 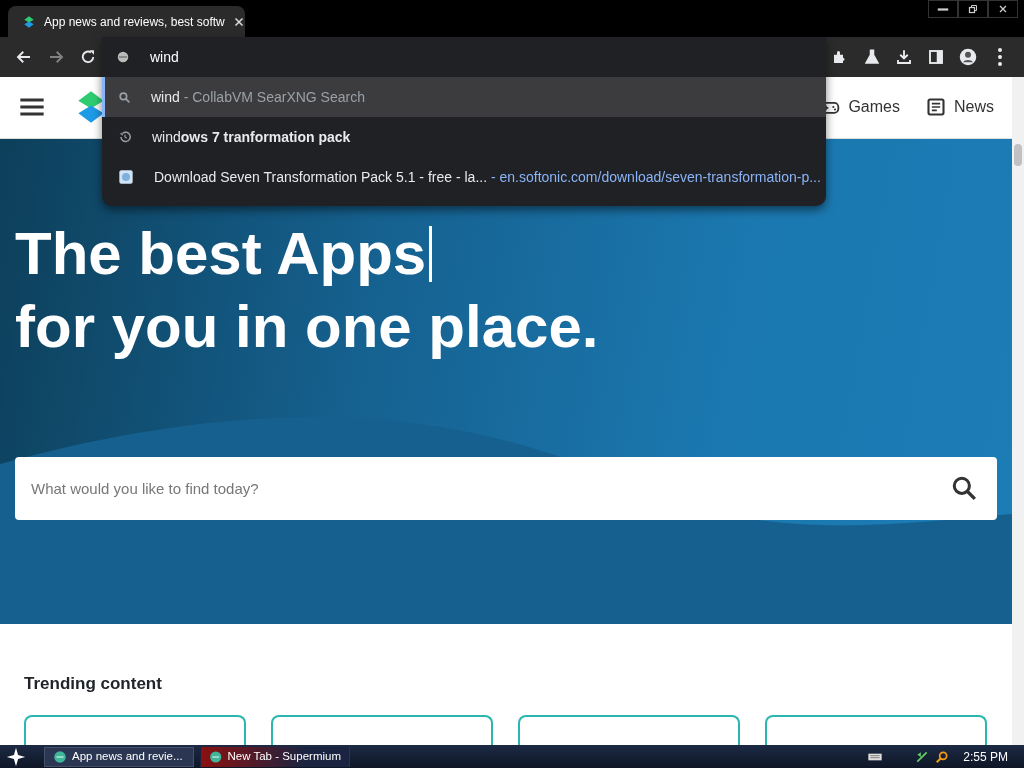 What do you see at coordinates (1000, 57) in the screenshot?
I see `menu-icon` at bounding box center [1000, 57].